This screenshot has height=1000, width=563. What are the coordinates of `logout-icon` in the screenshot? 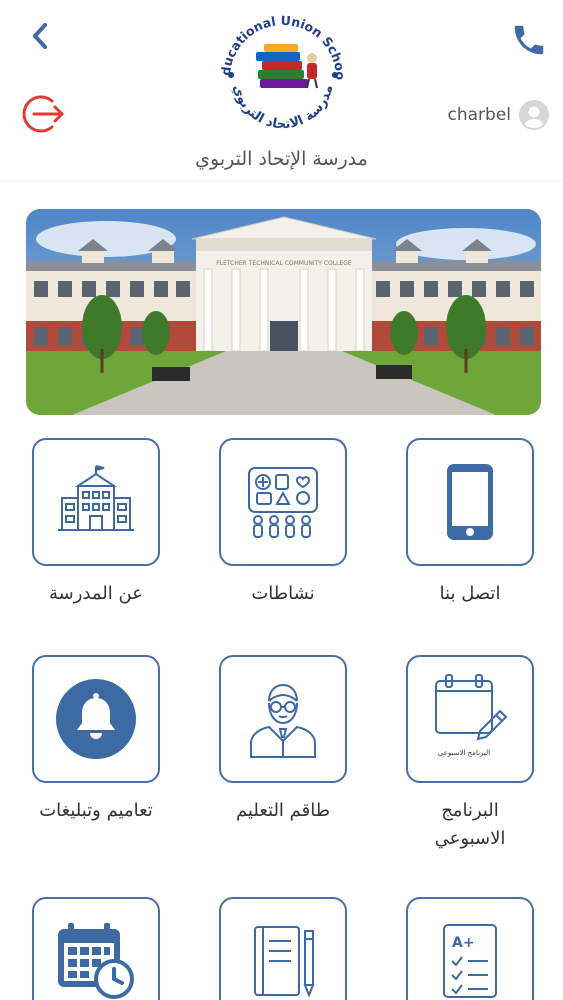 It's located at (43, 114).